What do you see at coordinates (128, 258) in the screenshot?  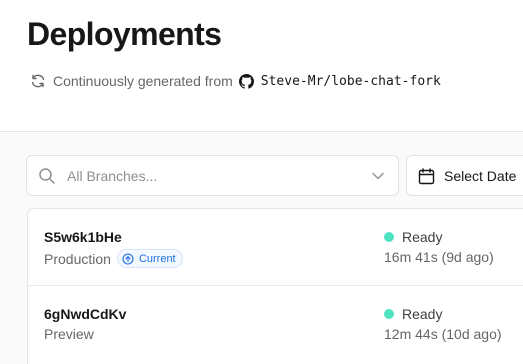 I see `arrow-up-circle-icon` at bounding box center [128, 258].